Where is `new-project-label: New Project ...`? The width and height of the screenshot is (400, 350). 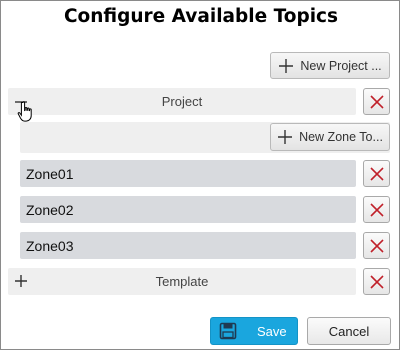 new-project-label: New Project ... is located at coordinates (341, 65).